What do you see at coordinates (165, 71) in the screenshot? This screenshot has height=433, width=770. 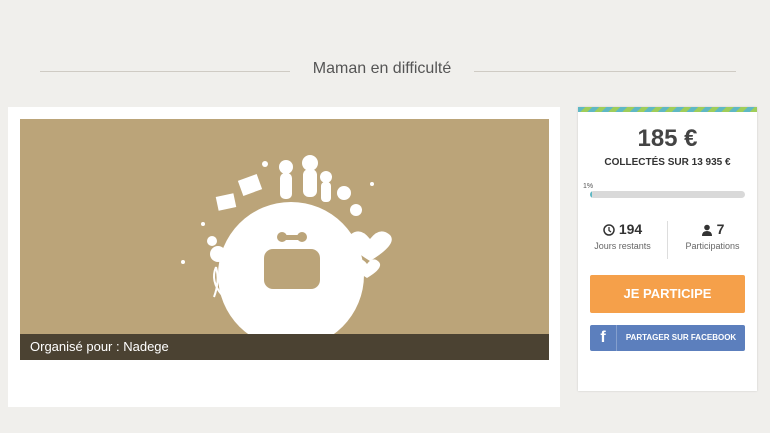 I see `title-divider-left` at bounding box center [165, 71].